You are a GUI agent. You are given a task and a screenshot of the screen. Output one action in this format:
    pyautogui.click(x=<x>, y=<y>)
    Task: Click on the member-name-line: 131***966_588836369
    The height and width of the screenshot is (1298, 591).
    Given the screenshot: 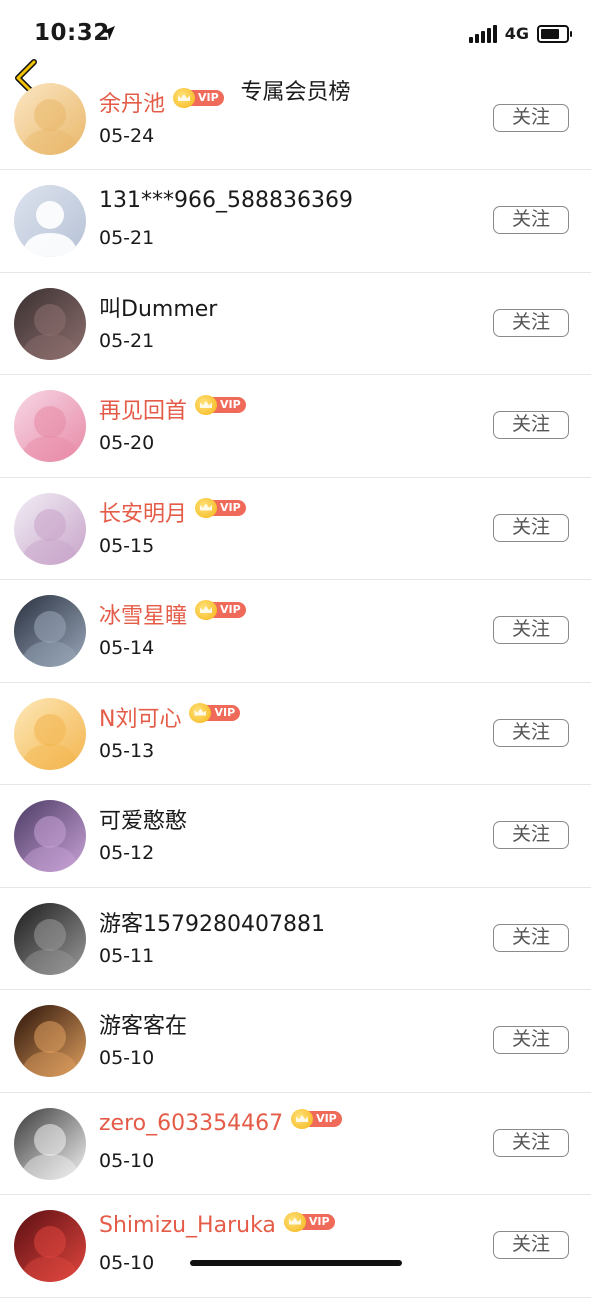 What is the action you would take?
    pyautogui.click(x=226, y=200)
    